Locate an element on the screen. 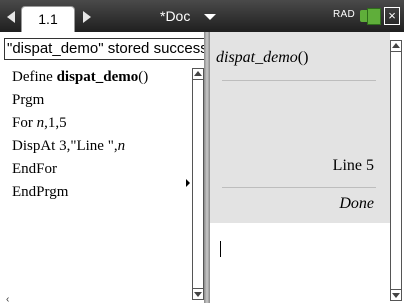 This screenshot has width=404, height=303. code-token: () is located at coordinates (143, 77).